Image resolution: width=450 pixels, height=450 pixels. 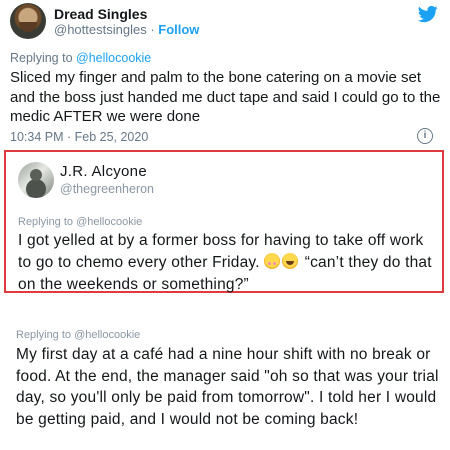 I want to click on tears-of-joy-icon, so click(x=290, y=261).